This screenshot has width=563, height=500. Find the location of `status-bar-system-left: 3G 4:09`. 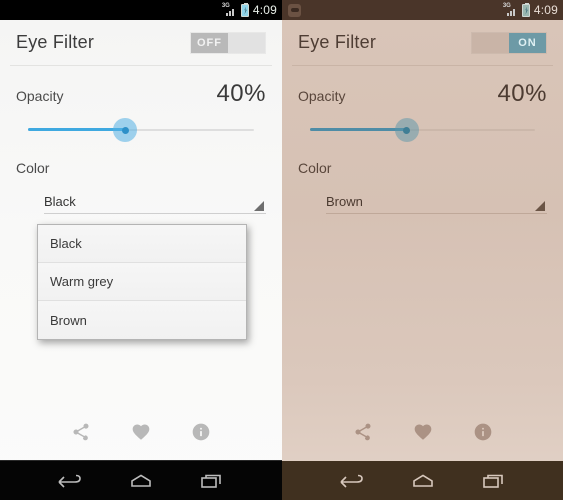

status-bar-system-left: 3G 4:09 is located at coordinates (249, 9).